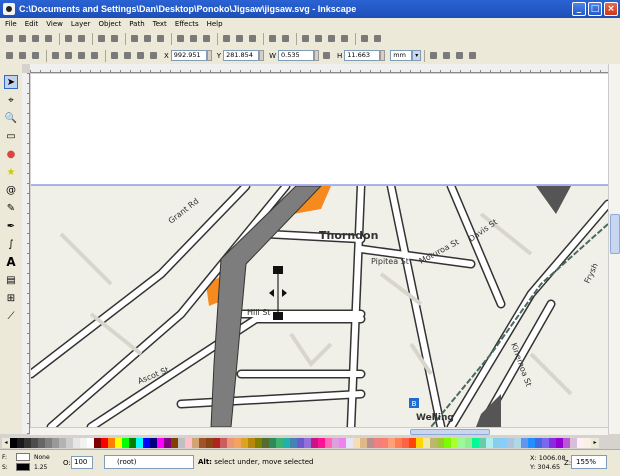 The height and width of the screenshot is (476, 620). Describe the element at coordinates (114, 38) in the screenshot. I see `redo-icon` at that location.